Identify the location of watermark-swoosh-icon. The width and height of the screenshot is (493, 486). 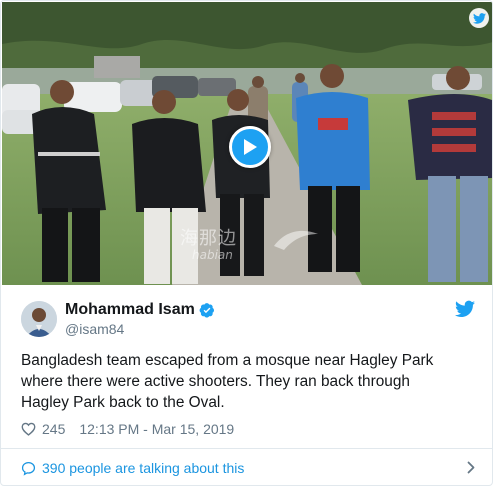
(296, 240).